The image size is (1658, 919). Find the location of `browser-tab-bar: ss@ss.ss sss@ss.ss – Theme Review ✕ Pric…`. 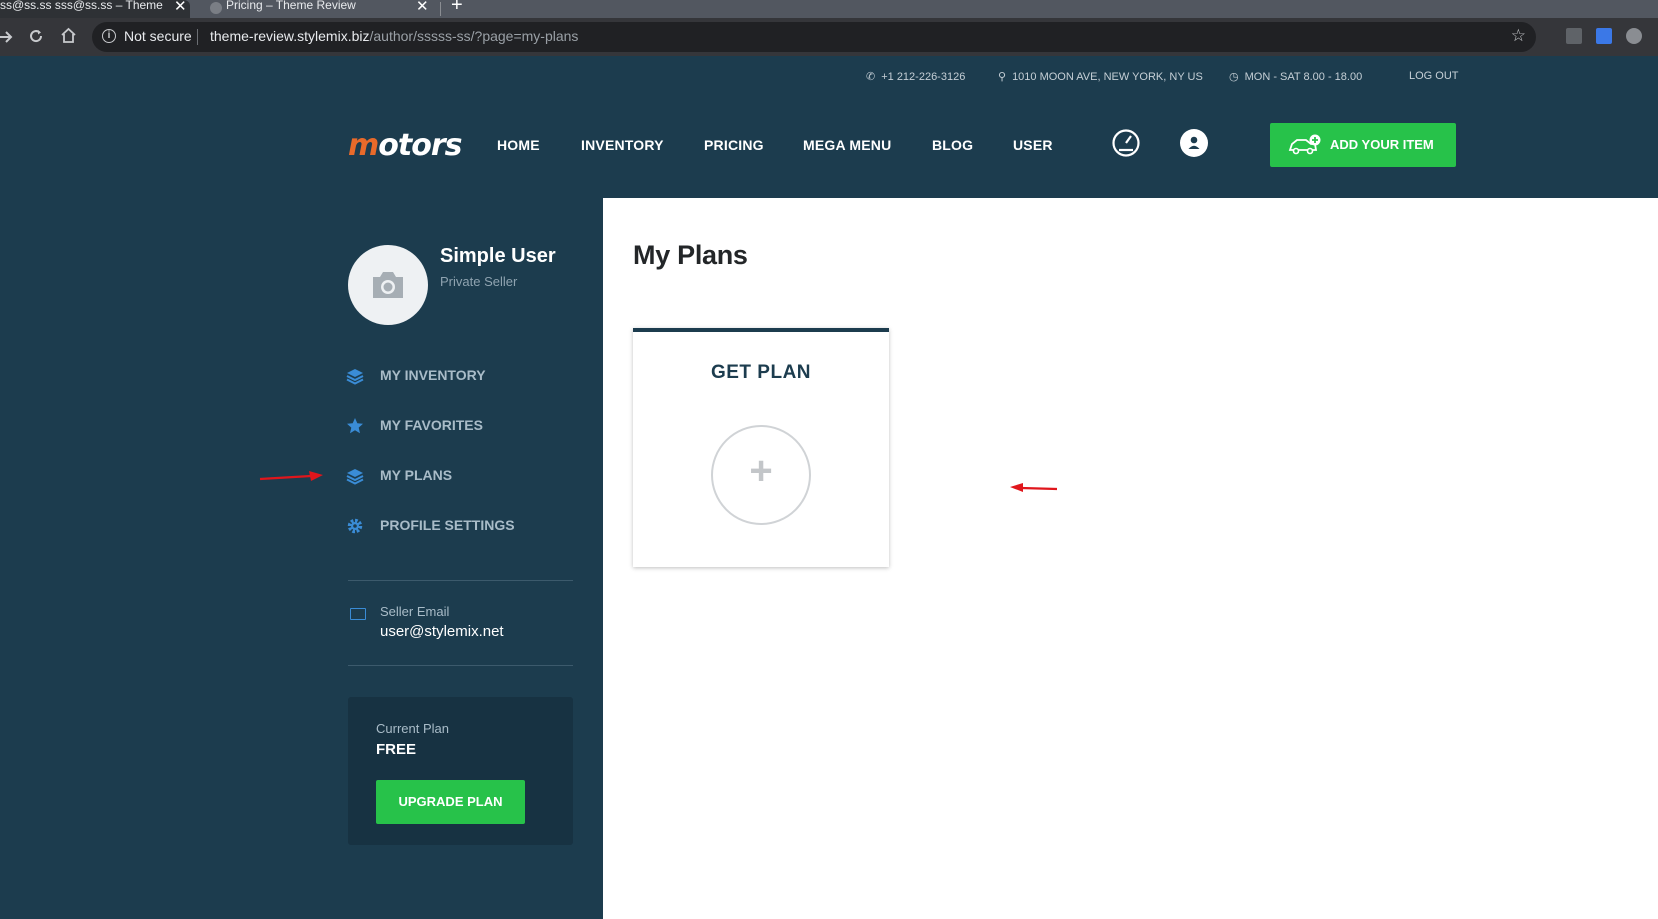

browser-tab-bar: ss@ss.ss sss@ss.ss – Theme Review ✕ Pric… is located at coordinates (829, 9).